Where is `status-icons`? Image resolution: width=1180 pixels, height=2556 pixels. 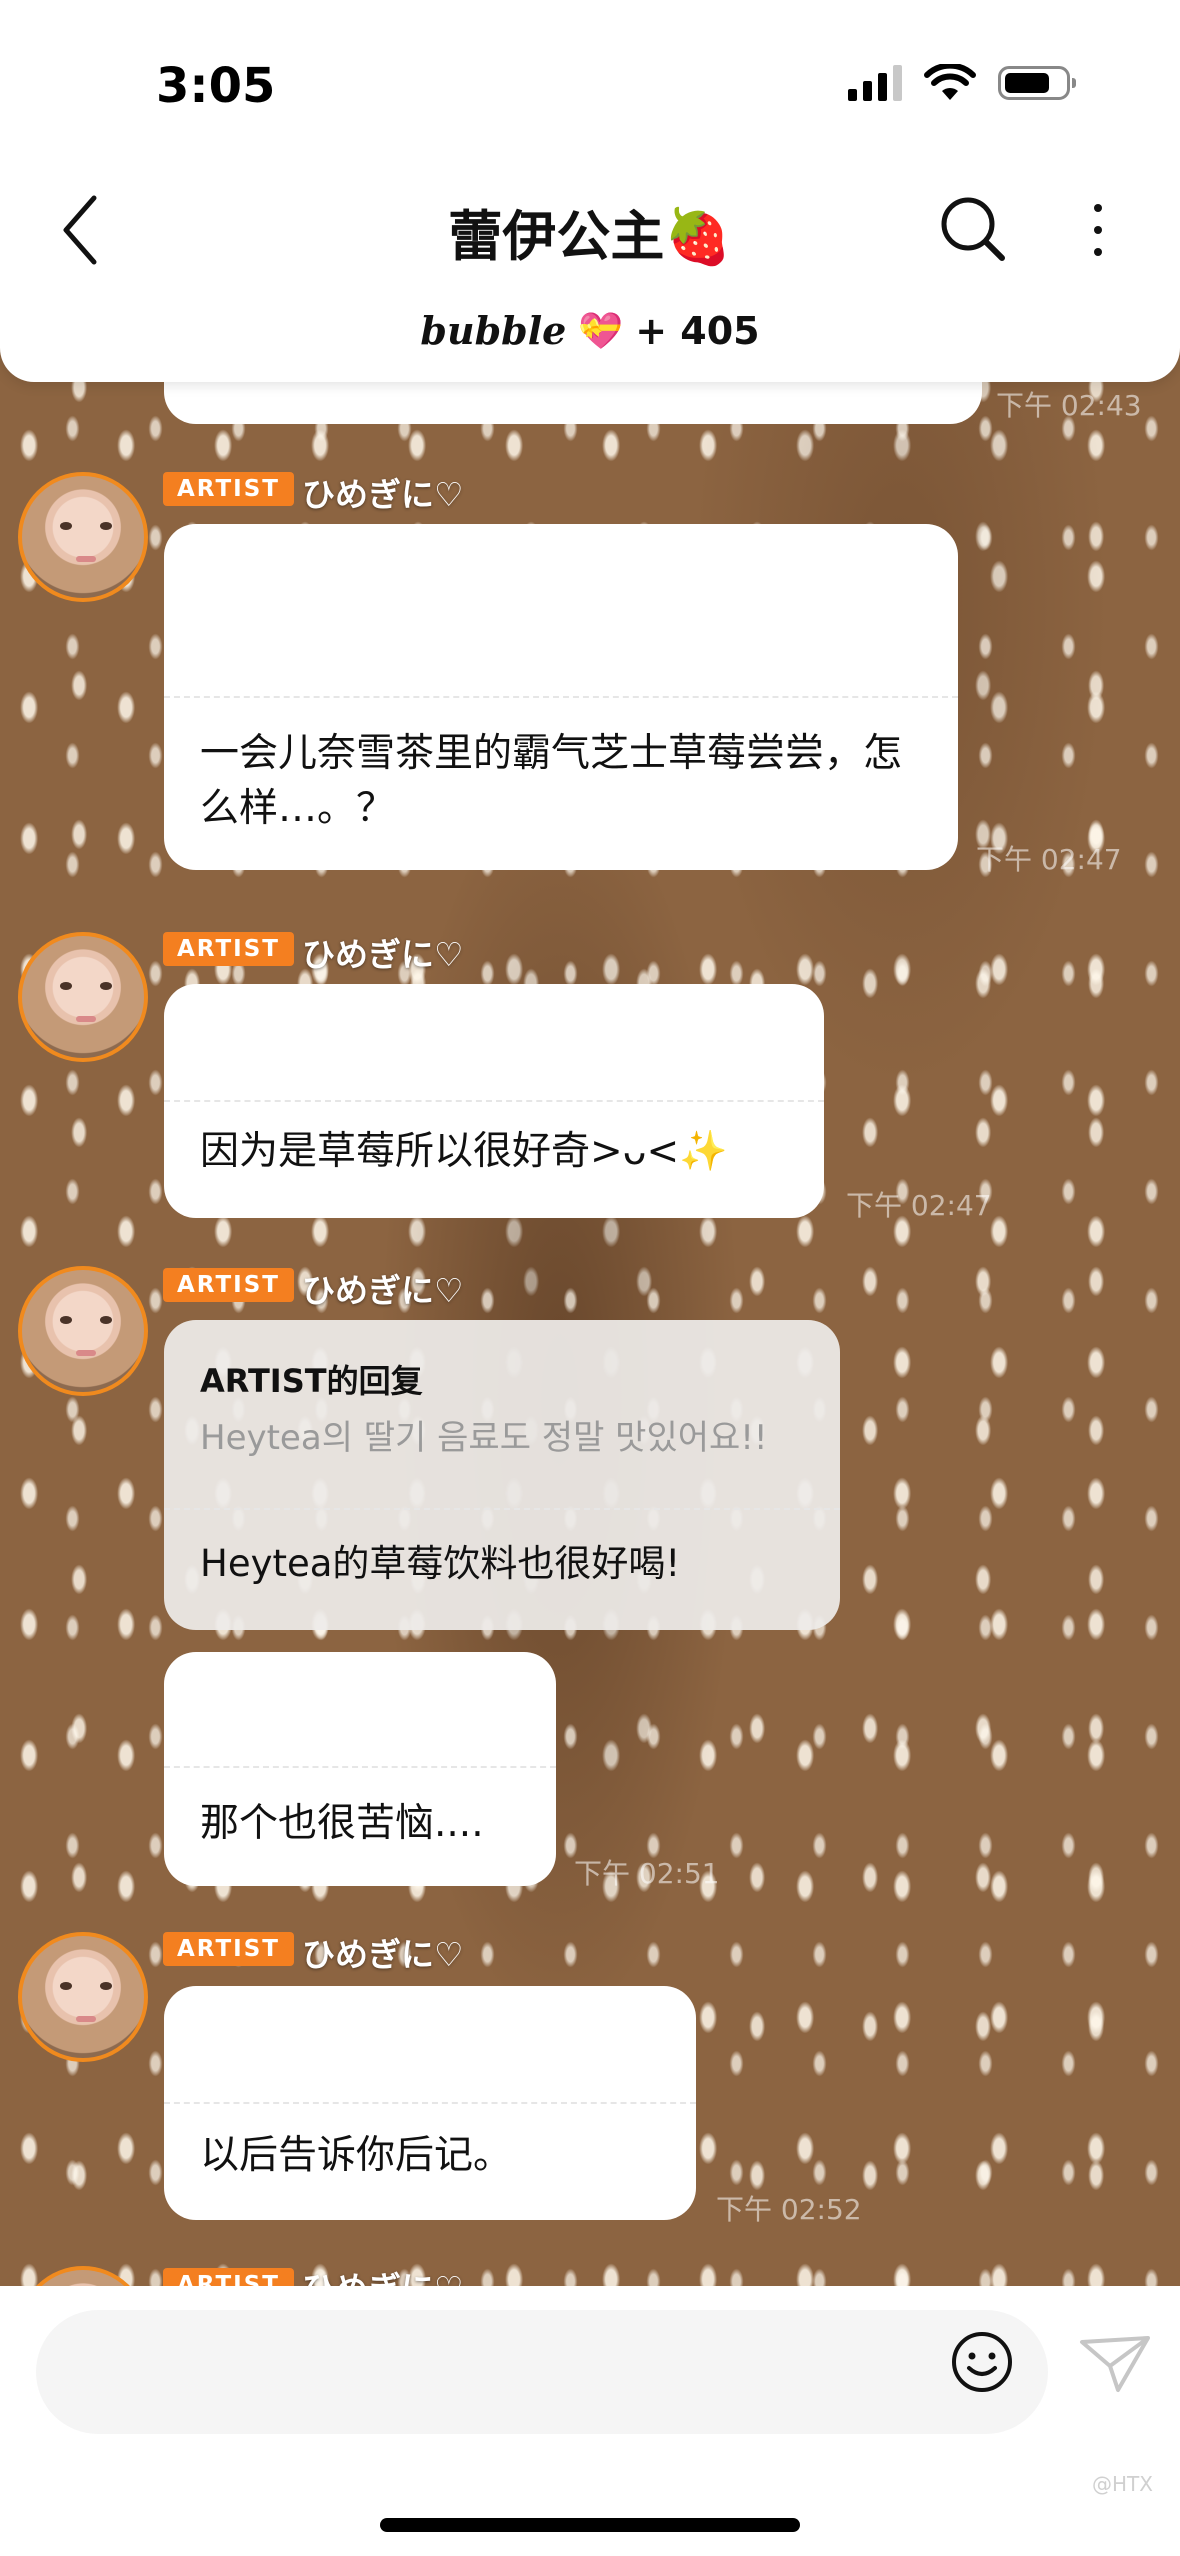
status-icons is located at coordinates (962, 83).